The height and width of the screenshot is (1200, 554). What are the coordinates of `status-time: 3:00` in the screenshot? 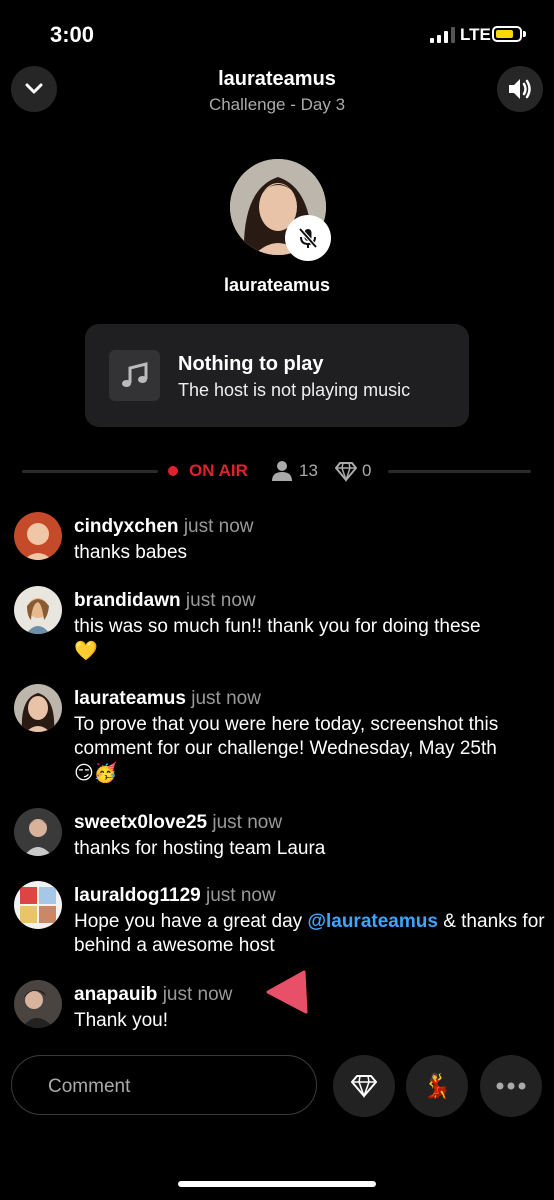 It's located at (72, 34).